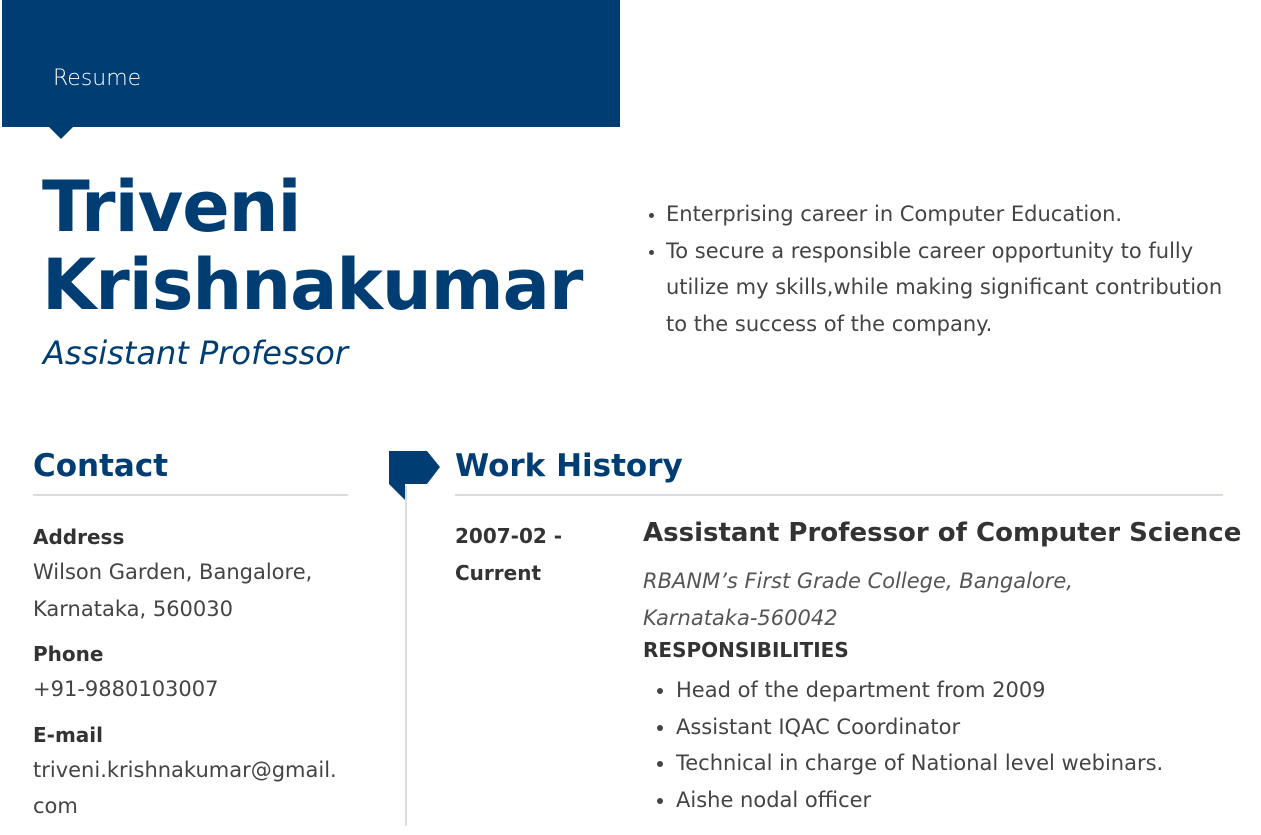 This screenshot has width=1261, height=835. I want to click on email-value: triveni.krishnakumar@gmail.com, so click(185, 788).